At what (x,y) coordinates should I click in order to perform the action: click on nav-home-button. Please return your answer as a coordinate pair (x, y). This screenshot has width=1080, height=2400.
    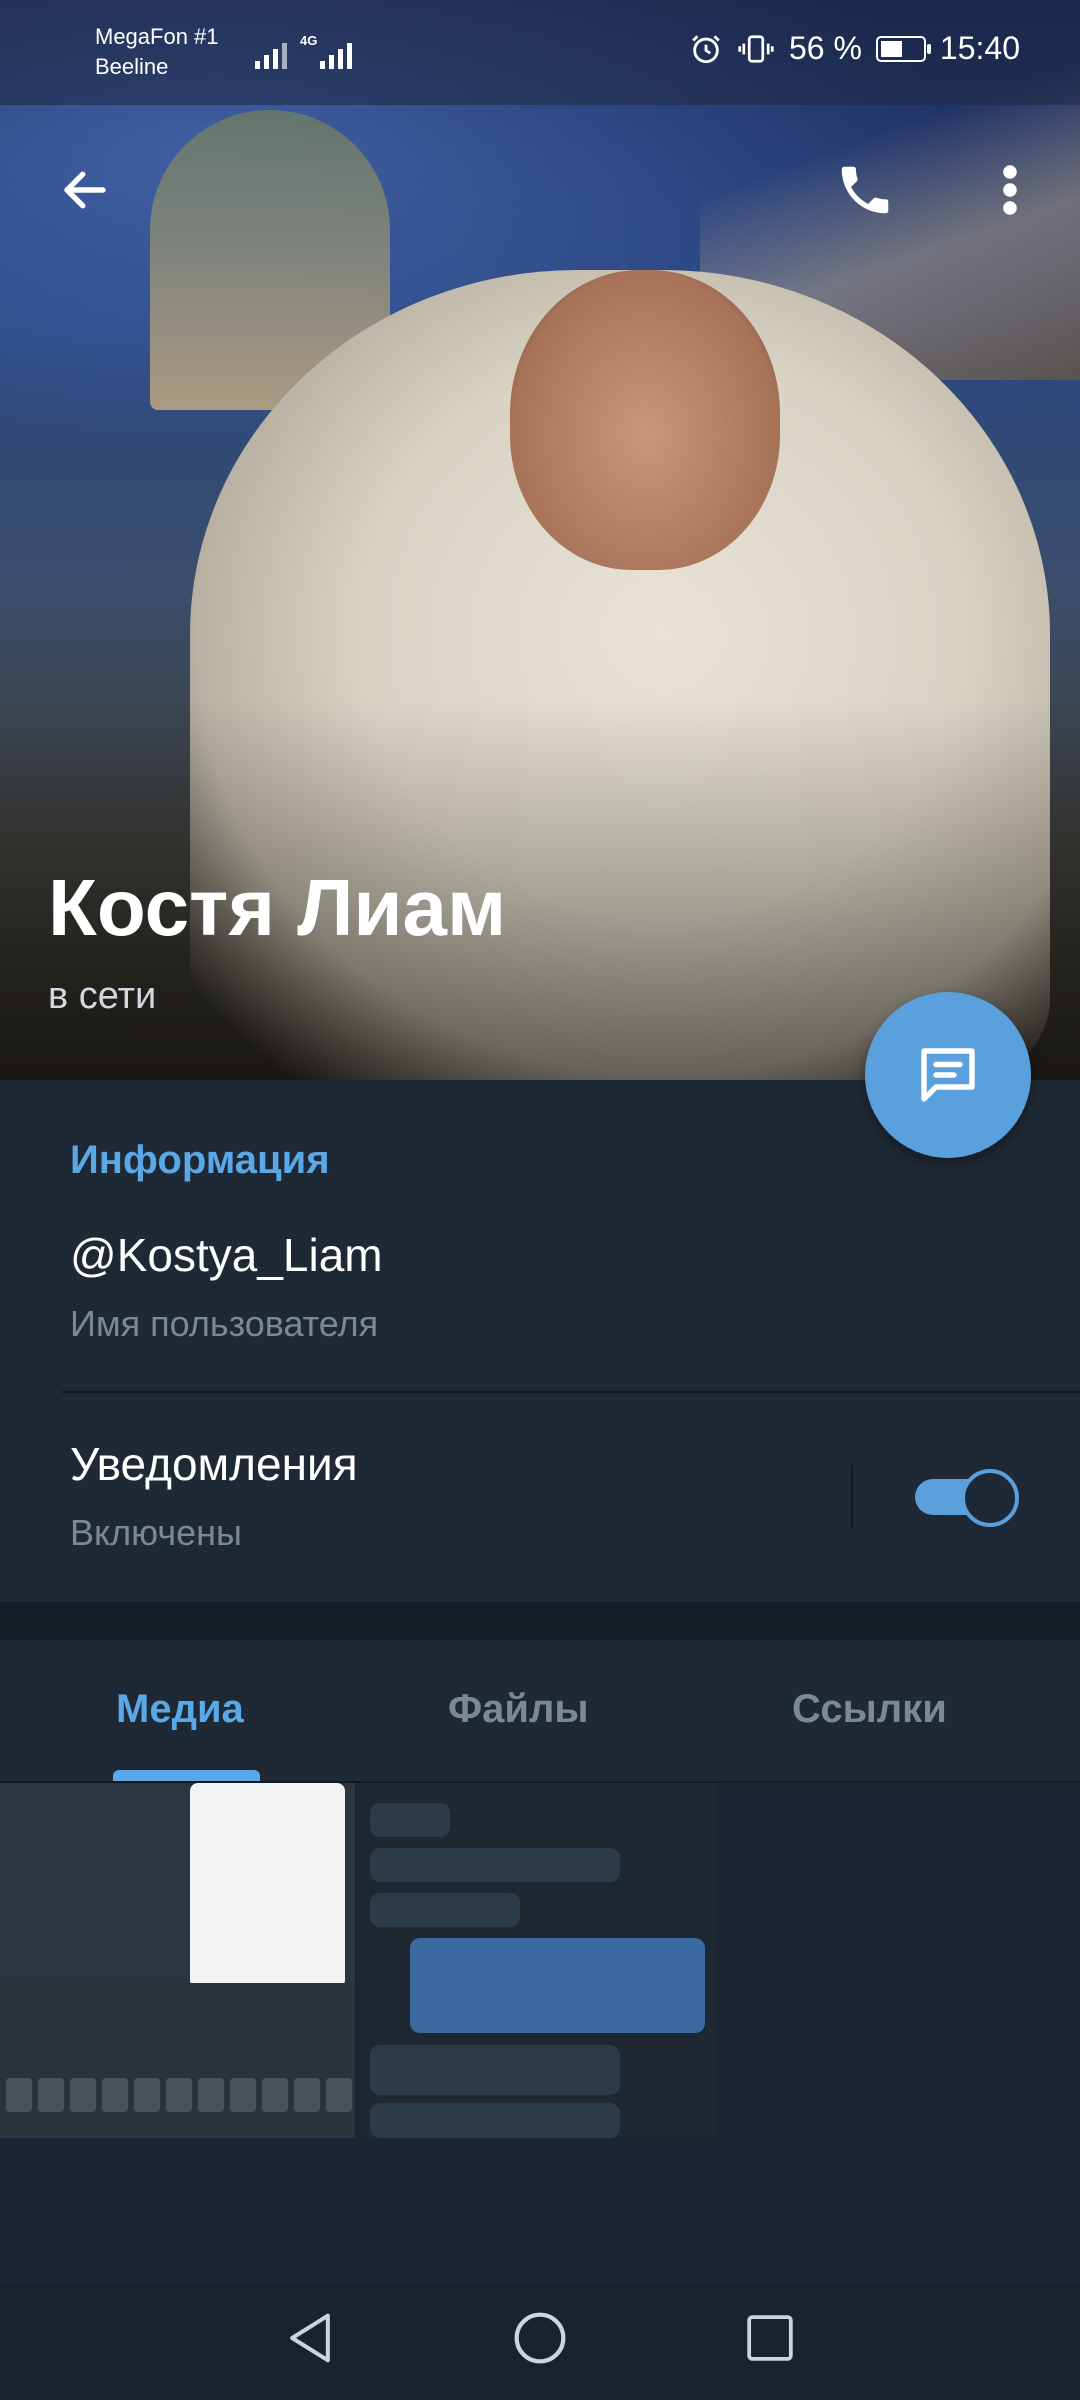
    Looking at the image, I should click on (540, 2338).